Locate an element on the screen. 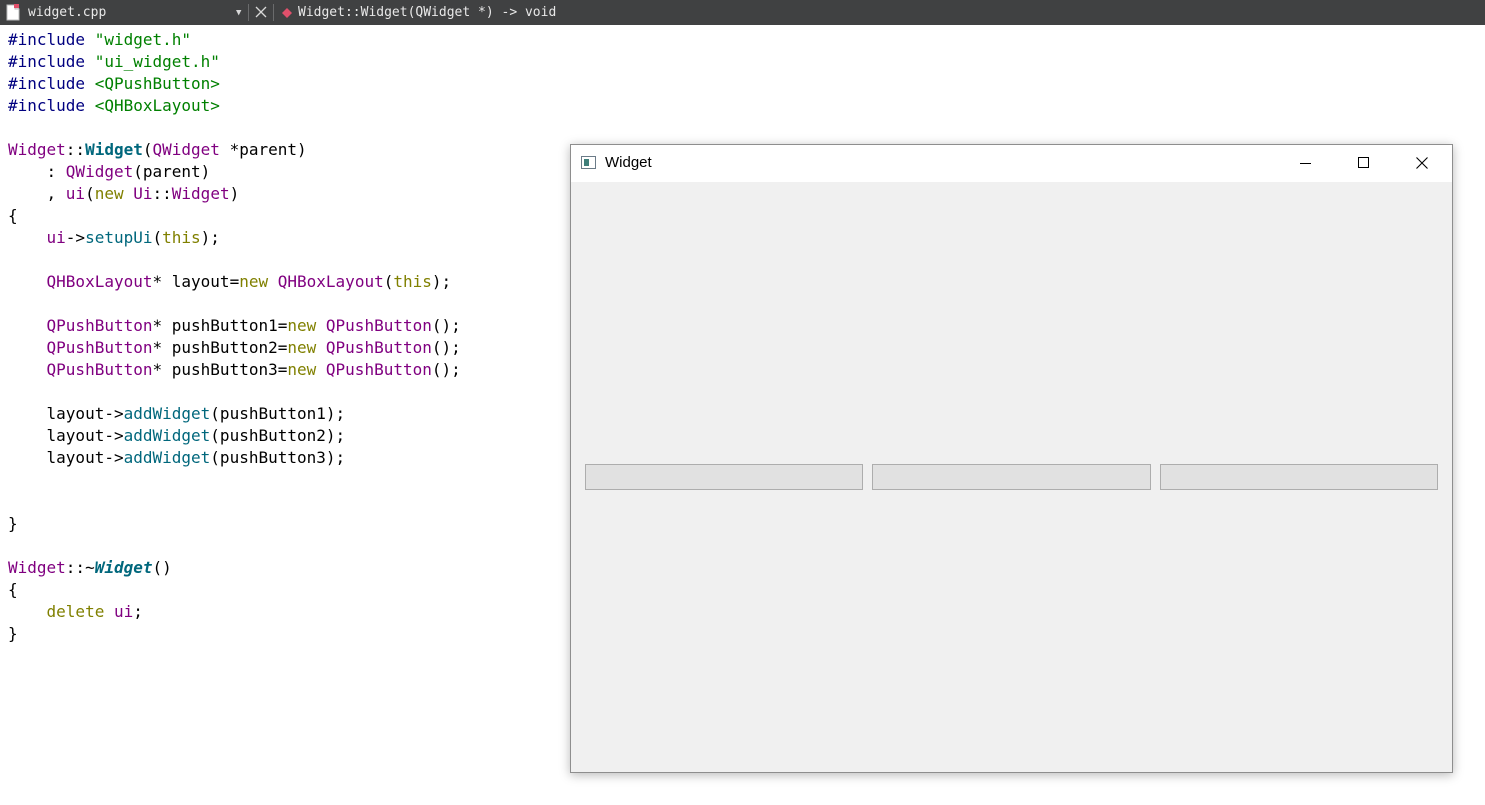  code-token: "widget.h" is located at coordinates (143, 39).